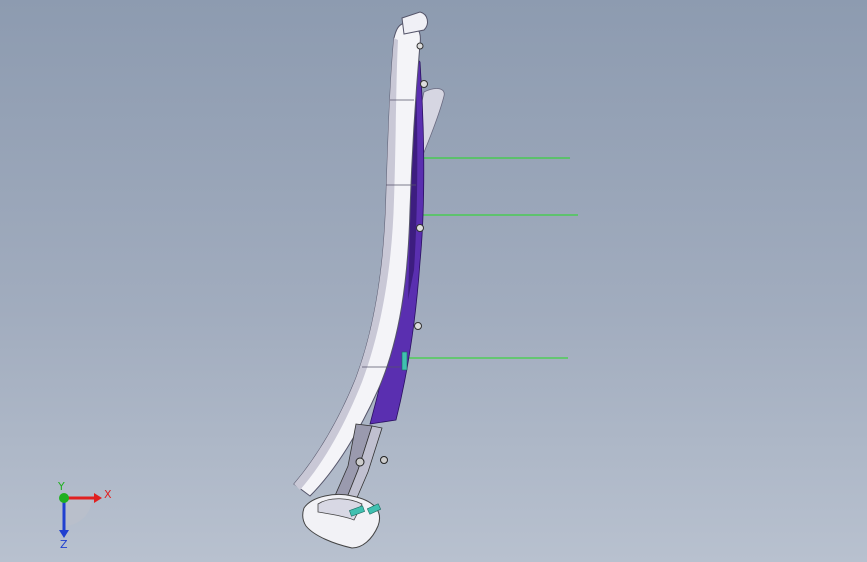  What do you see at coordinates (404, 361) in the screenshot?
I see `cyan-clip-mid` at bounding box center [404, 361].